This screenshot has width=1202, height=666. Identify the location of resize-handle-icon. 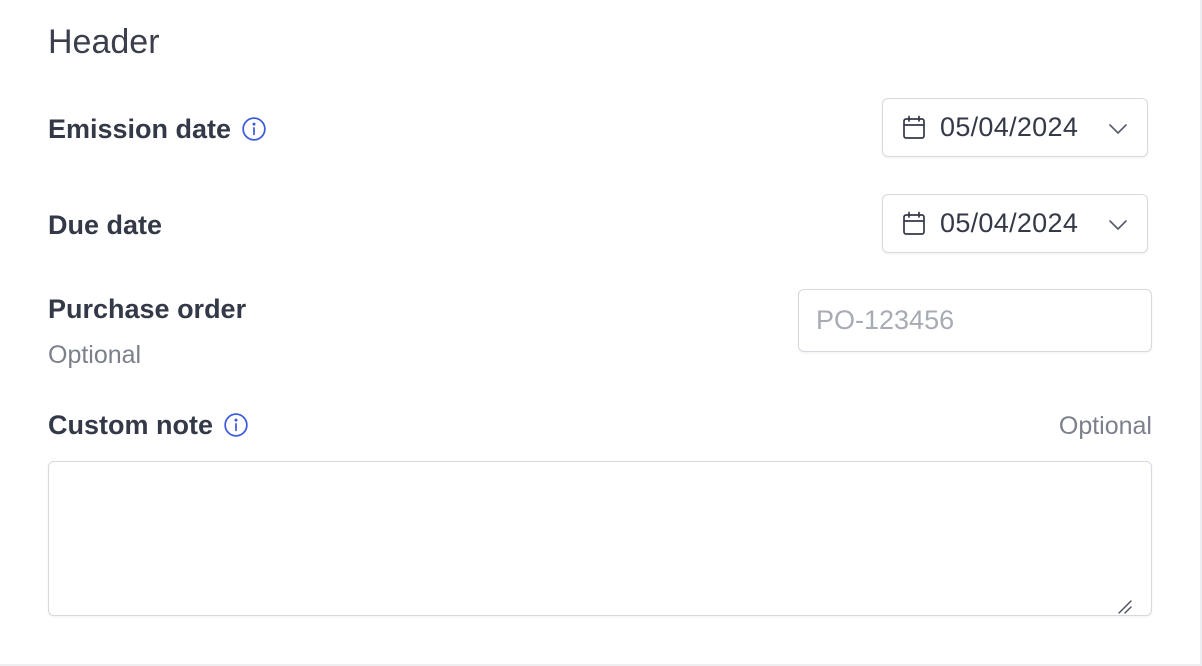
(1124, 606).